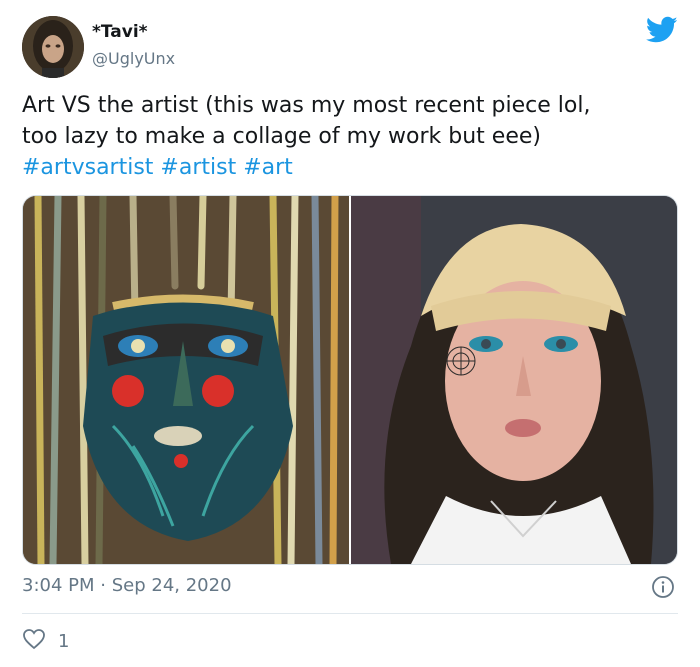 This screenshot has width=700, height=667. Describe the element at coordinates (198, 167) in the screenshot. I see `hashtag-link: #artist` at that location.